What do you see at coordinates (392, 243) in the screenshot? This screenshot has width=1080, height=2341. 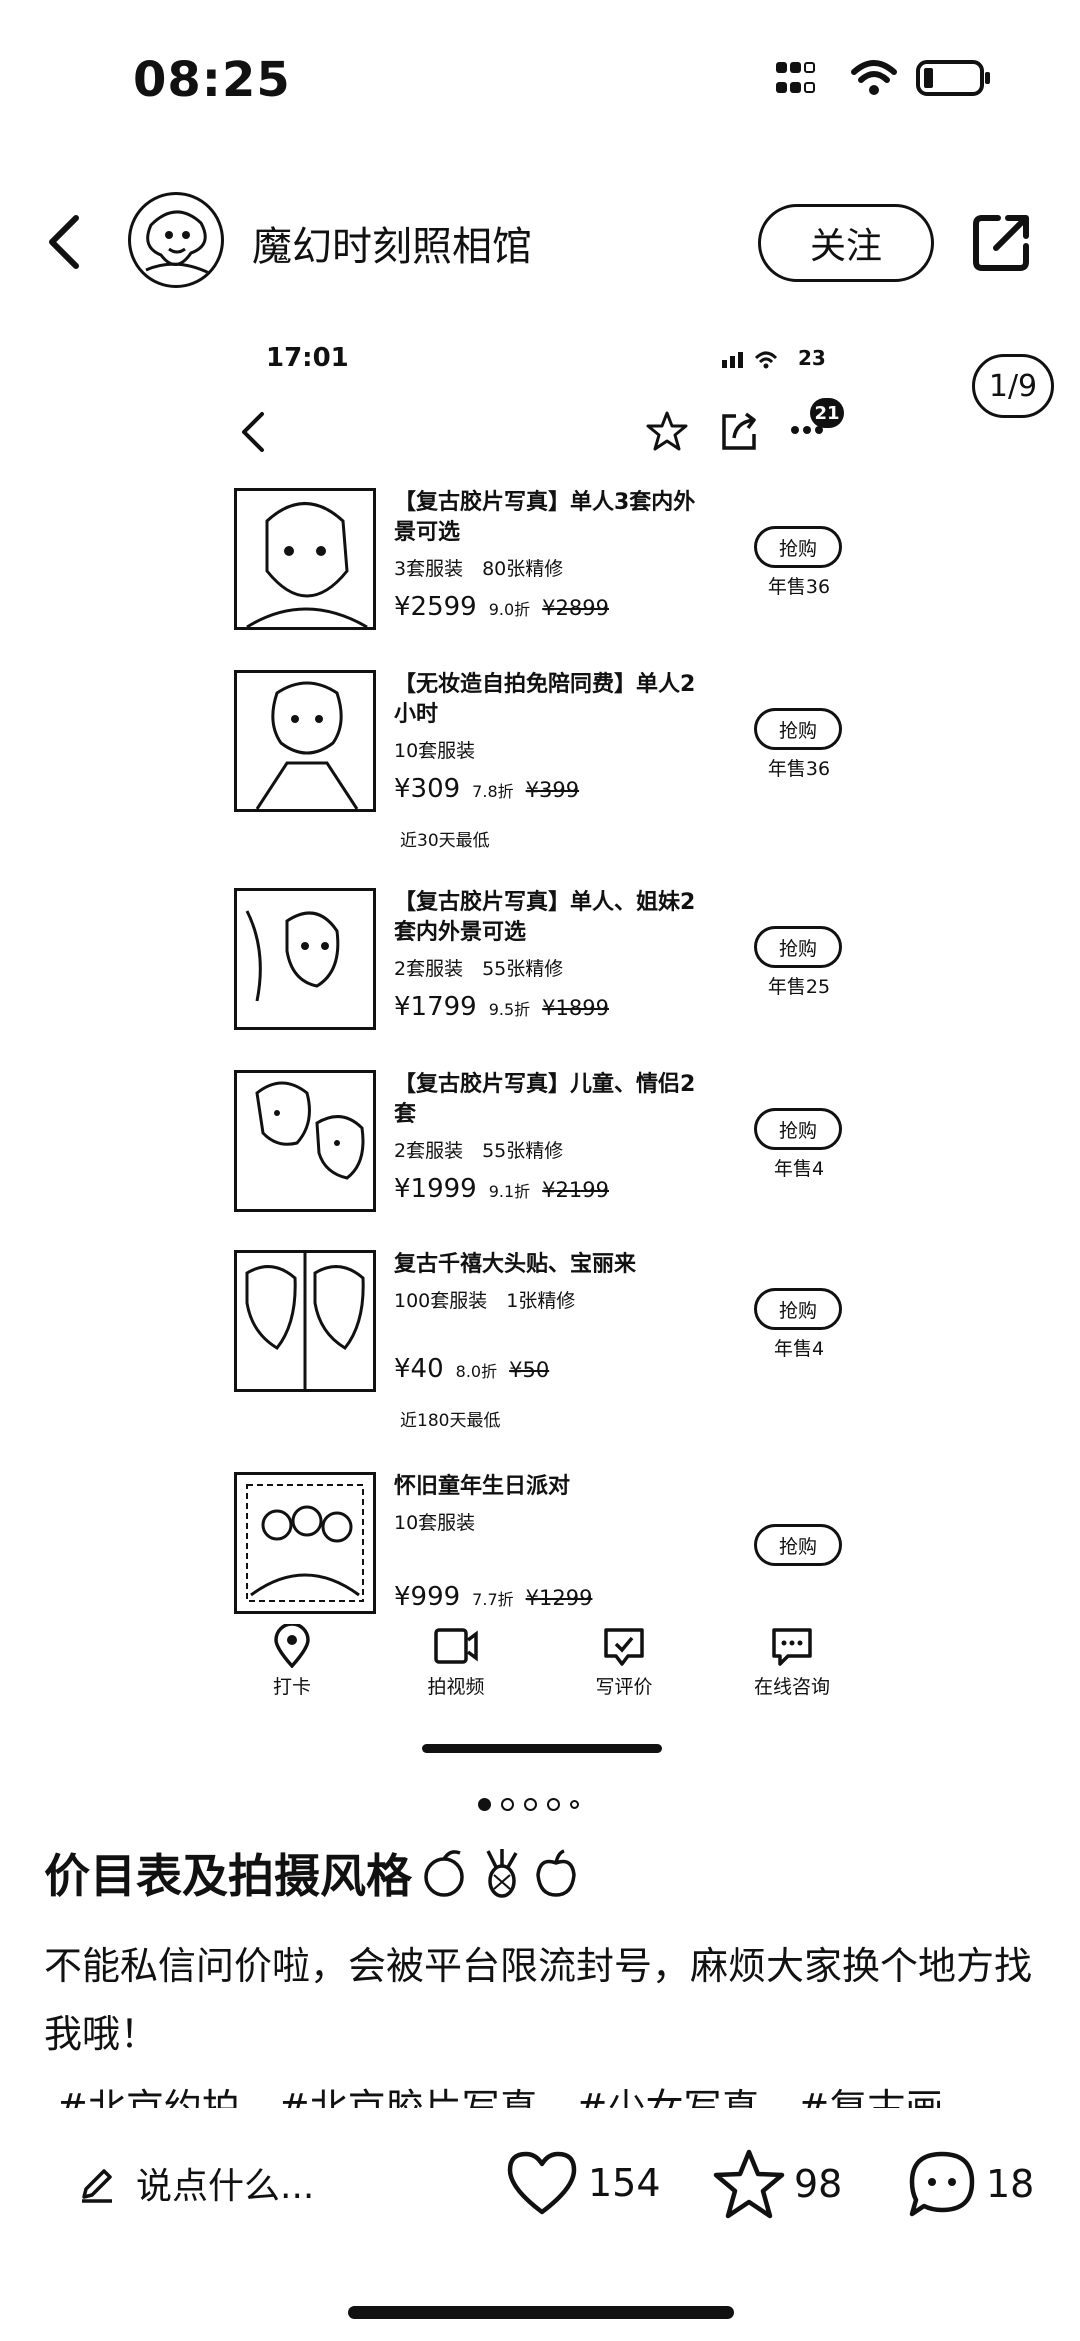 I see `shop-name: 魔幻时刻照相馆` at bounding box center [392, 243].